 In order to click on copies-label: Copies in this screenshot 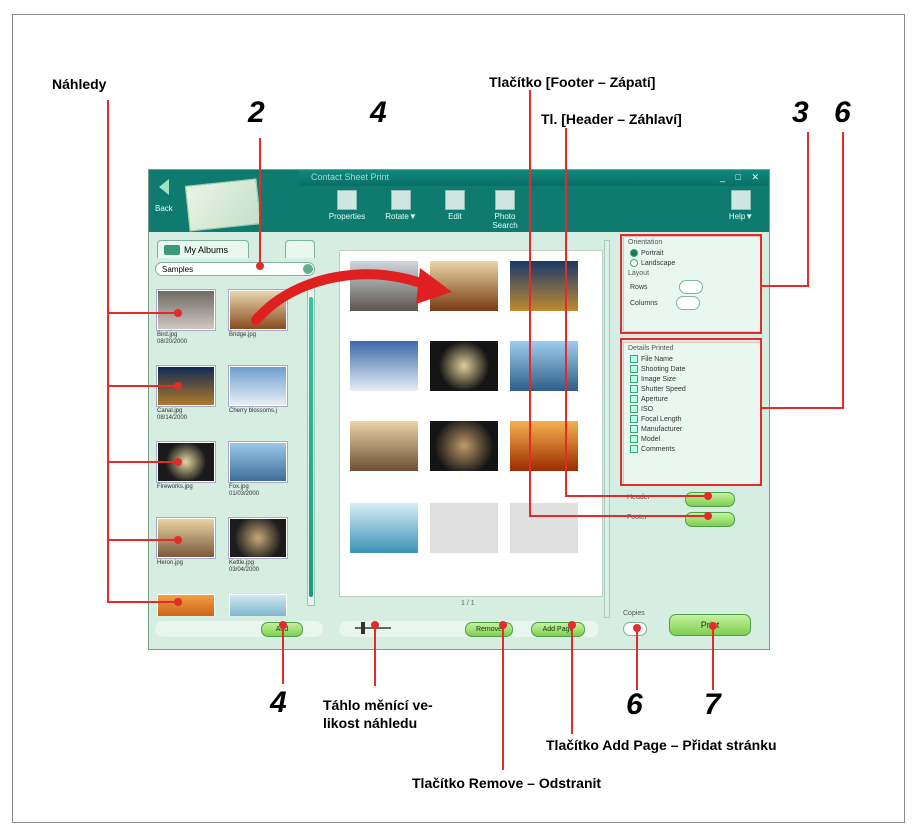, I will do `click(634, 613)`.